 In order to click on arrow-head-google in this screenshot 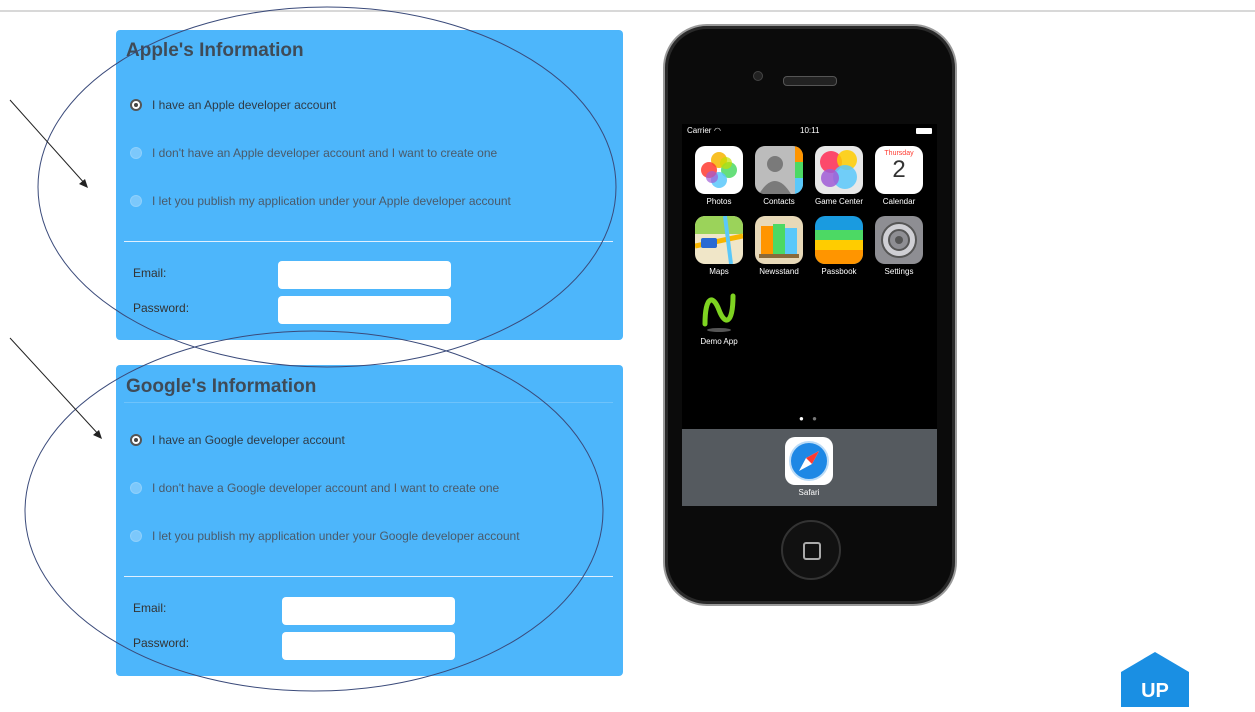, I will do `click(97, 434)`.